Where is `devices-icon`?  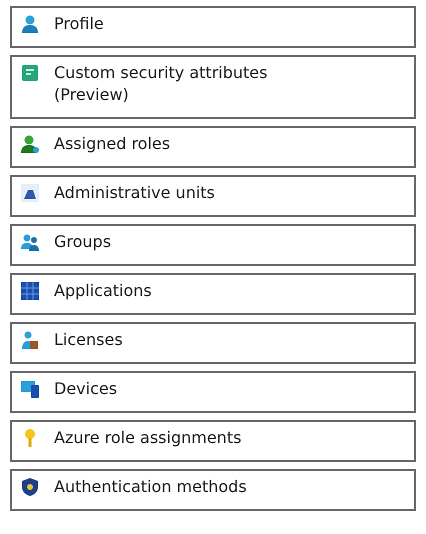
devices-icon is located at coordinates (30, 389).